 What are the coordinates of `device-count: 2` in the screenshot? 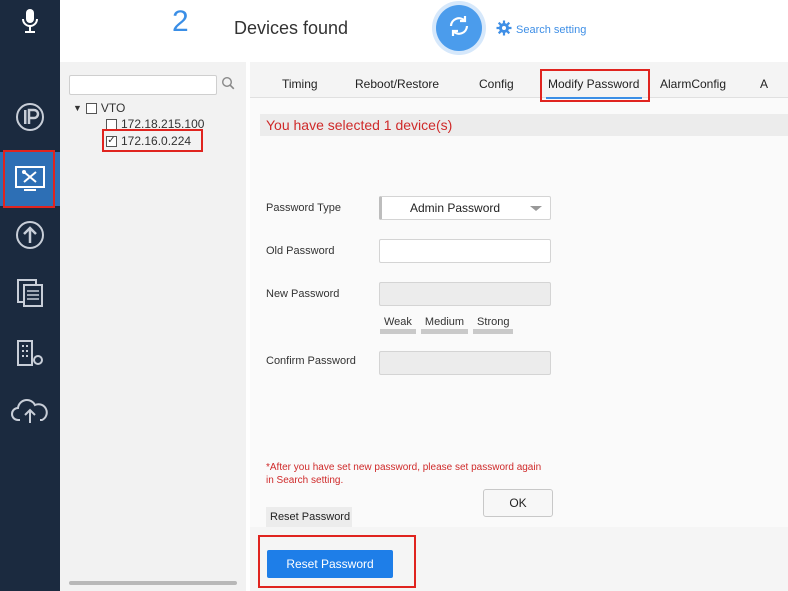 It's located at (180, 21).